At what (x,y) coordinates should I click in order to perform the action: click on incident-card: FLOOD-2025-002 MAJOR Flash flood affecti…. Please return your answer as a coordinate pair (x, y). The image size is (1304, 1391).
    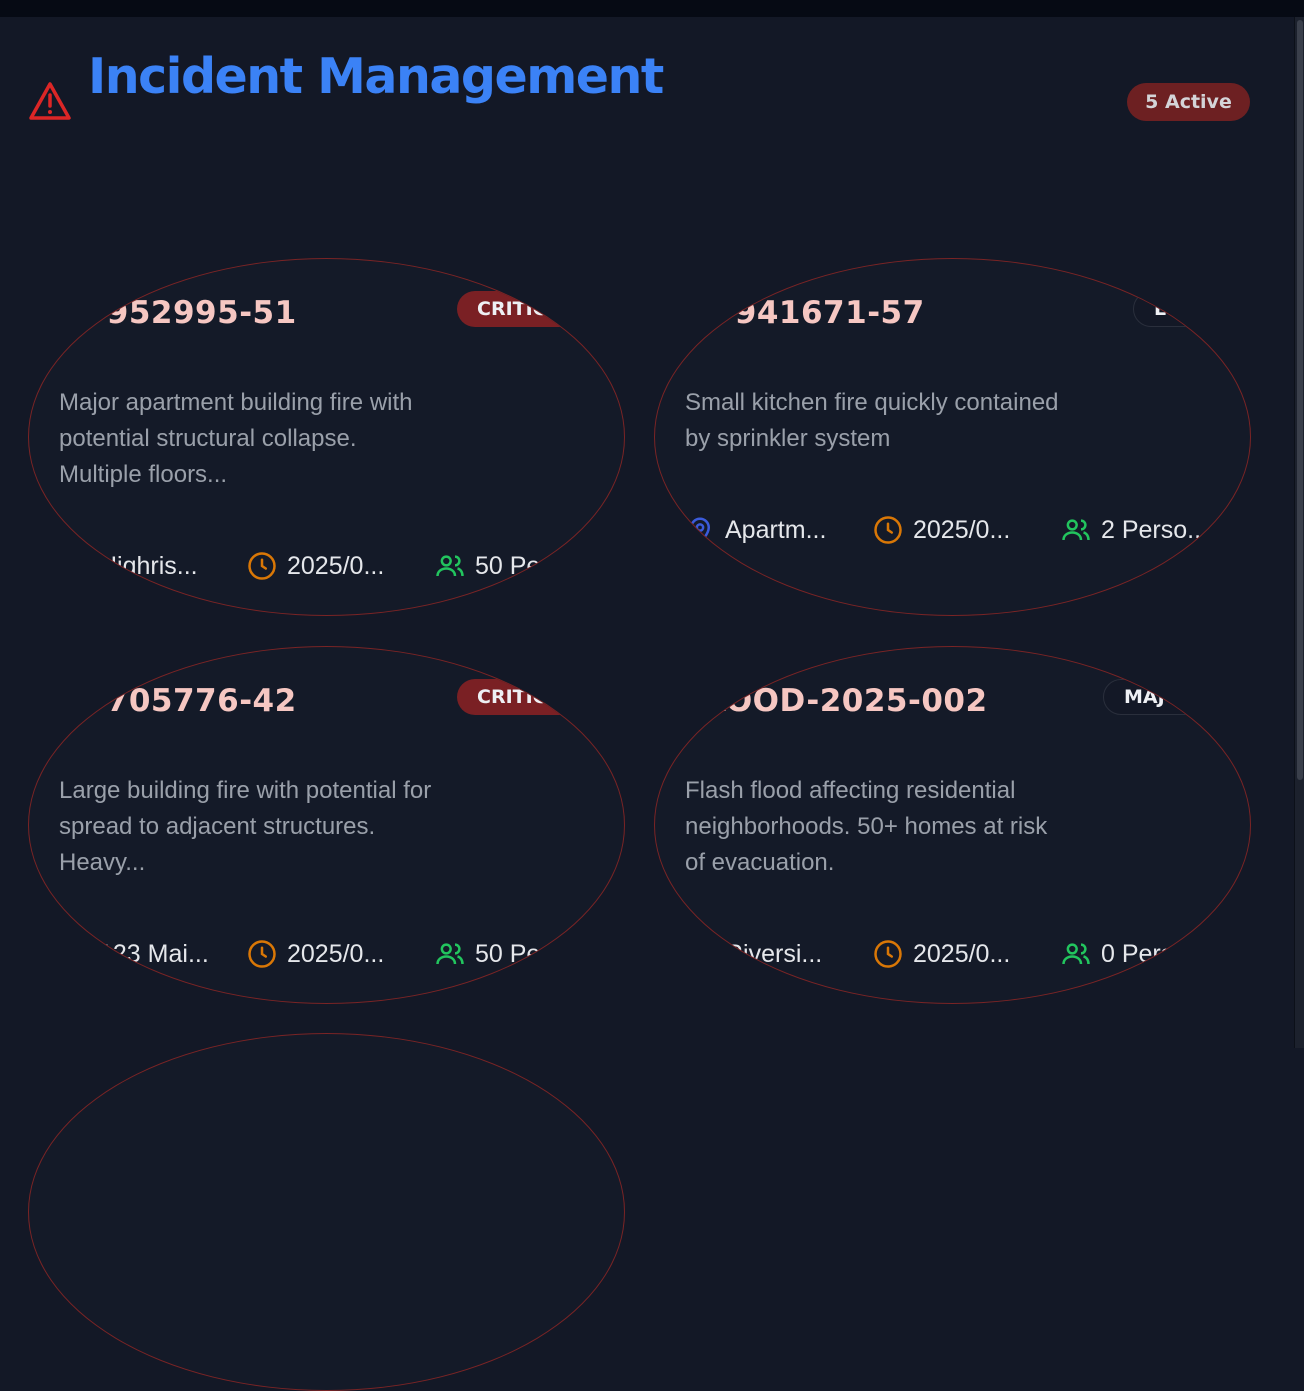
    Looking at the image, I should click on (952, 825).